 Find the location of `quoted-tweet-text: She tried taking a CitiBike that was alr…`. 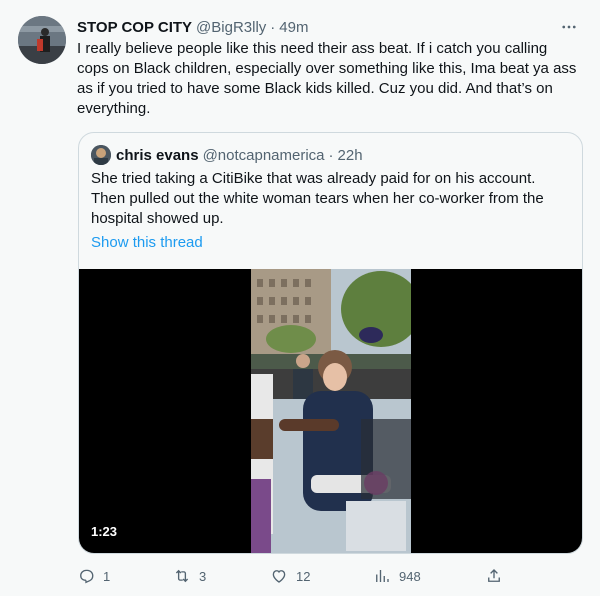

quoted-tweet-text: She tried taking a CitiBike that was alr… is located at coordinates (317, 198).